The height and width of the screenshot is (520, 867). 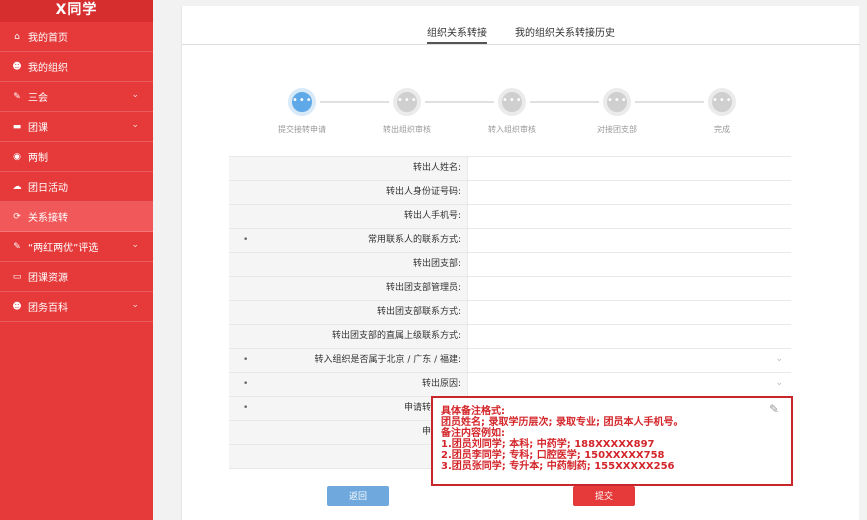 What do you see at coordinates (76, 277) in the screenshot?
I see `sidebar-item-8: ▭ 团课资源` at bounding box center [76, 277].